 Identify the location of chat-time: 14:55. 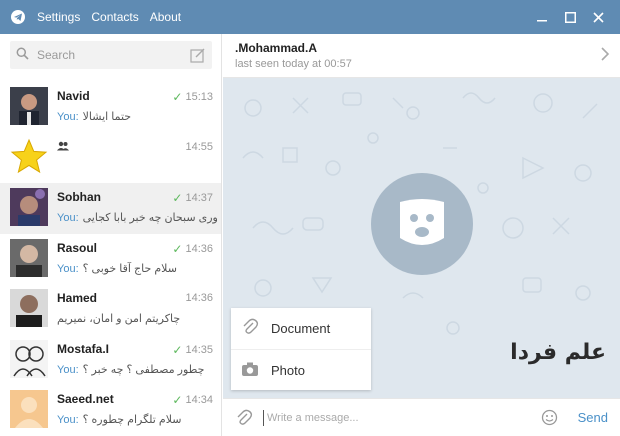
(199, 147).